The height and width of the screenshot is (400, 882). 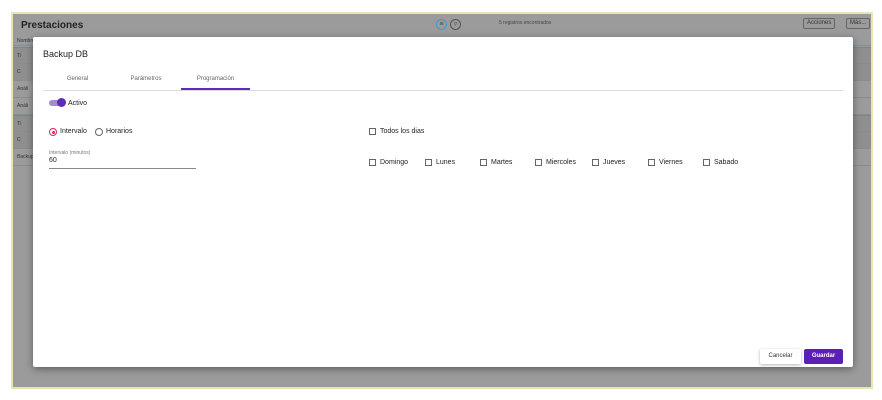 What do you see at coordinates (595, 162) in the screenshot?
I see `checkbox-jueves` at bounding box center [595, 162].